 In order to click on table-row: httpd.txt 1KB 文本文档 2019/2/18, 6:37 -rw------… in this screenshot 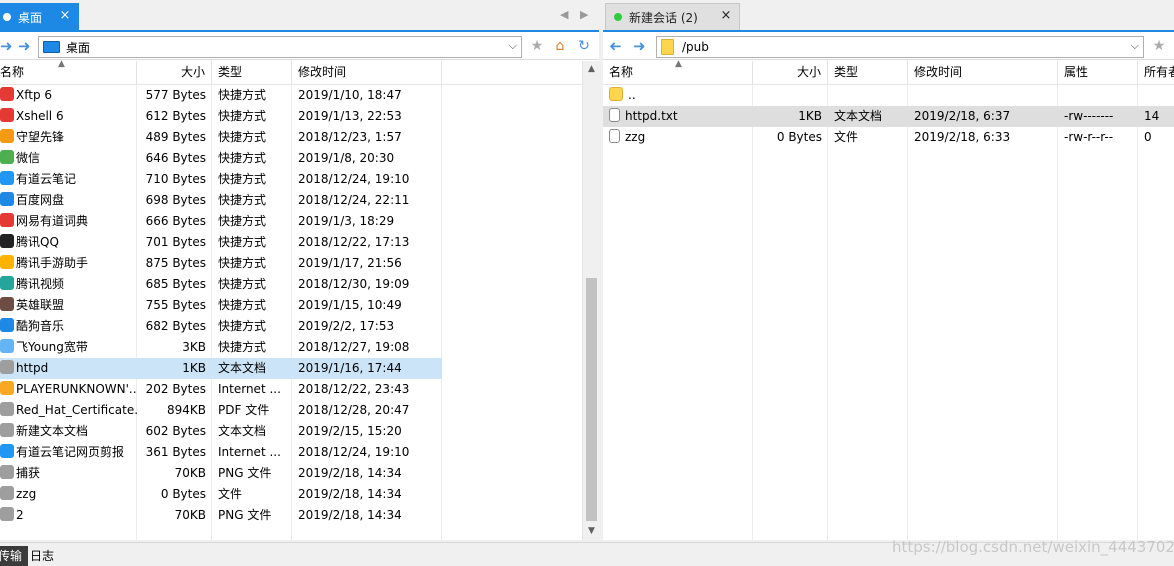, I will do `click(888, 116)`.